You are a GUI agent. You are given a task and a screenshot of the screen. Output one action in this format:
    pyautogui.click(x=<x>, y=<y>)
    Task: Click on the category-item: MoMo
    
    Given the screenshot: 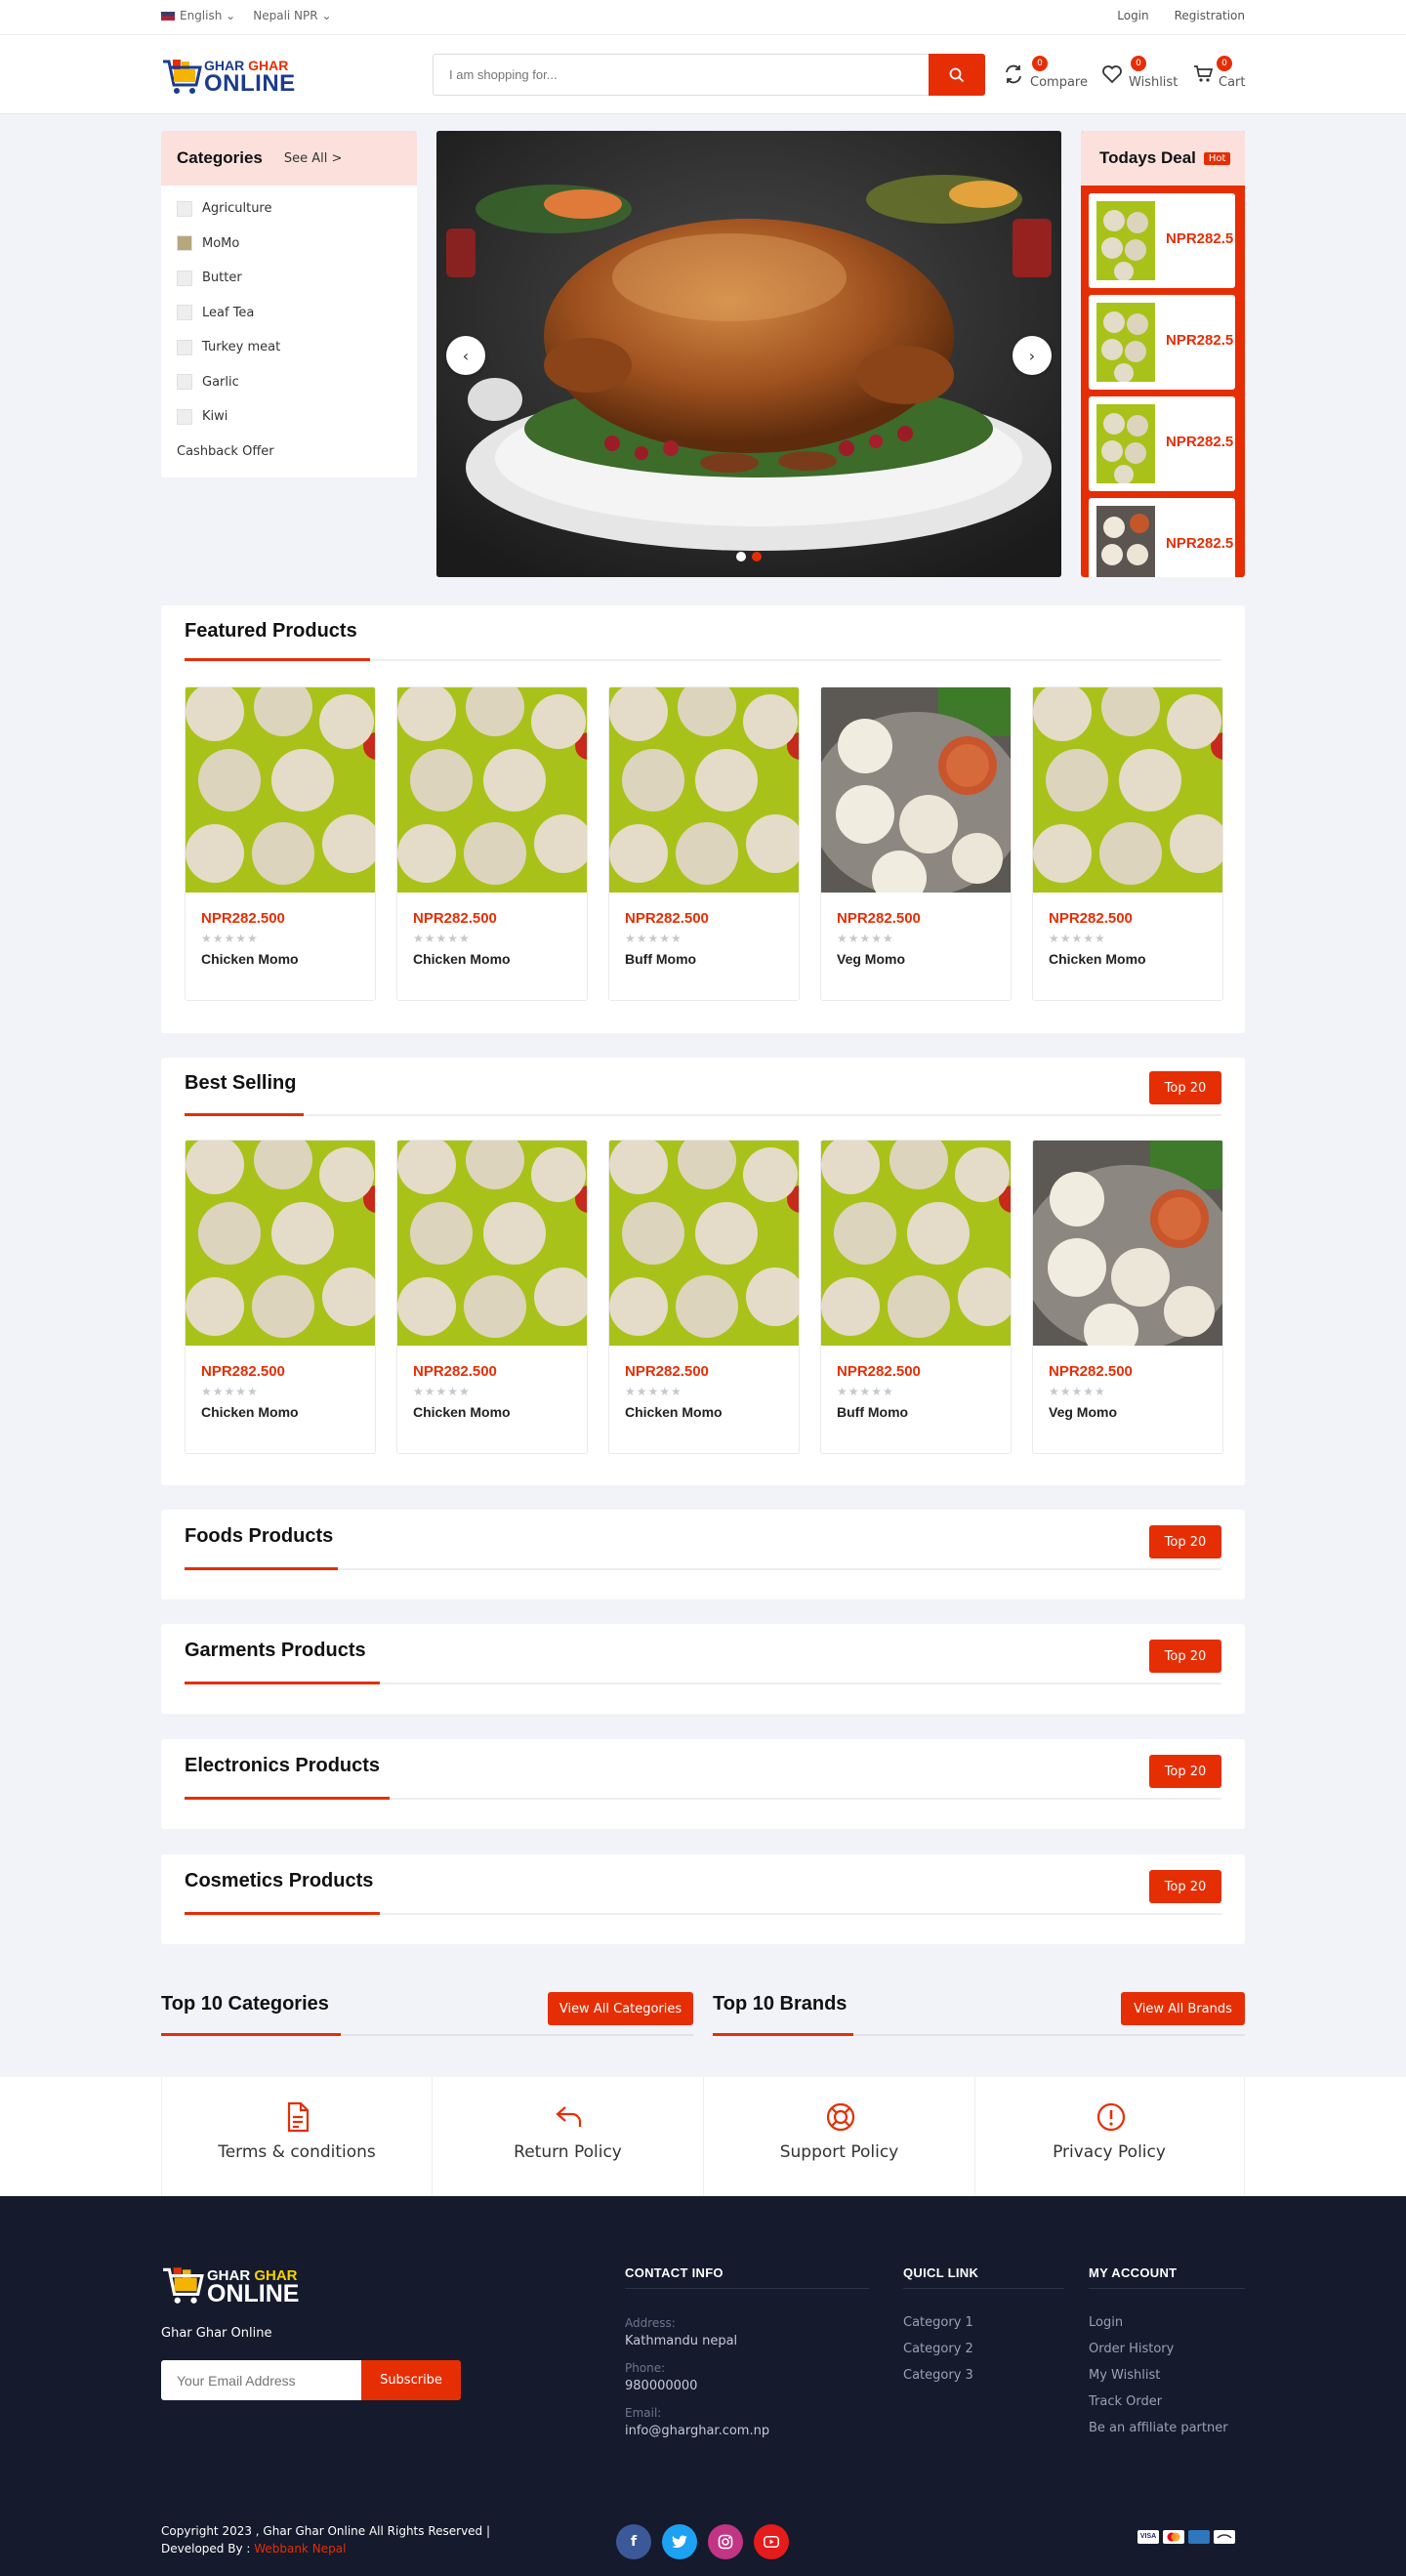 What is the action you would take?
    pyautogui.click(x=289, y=244)
    